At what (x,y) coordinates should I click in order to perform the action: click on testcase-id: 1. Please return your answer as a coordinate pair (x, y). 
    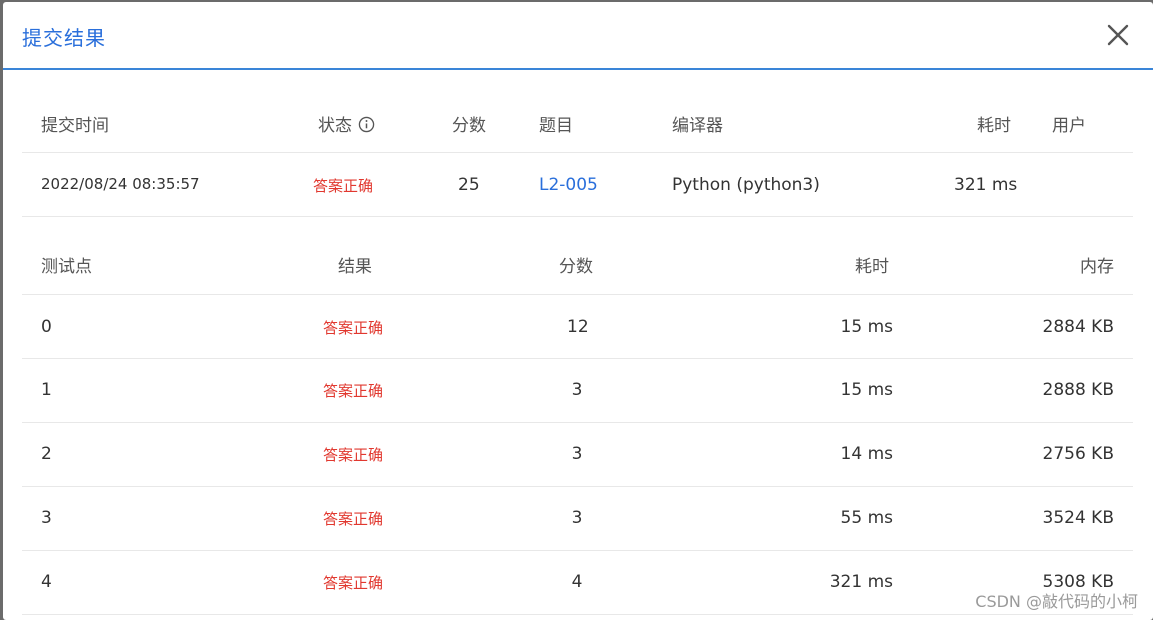
    Looking at the image, I should click on (46, 390).